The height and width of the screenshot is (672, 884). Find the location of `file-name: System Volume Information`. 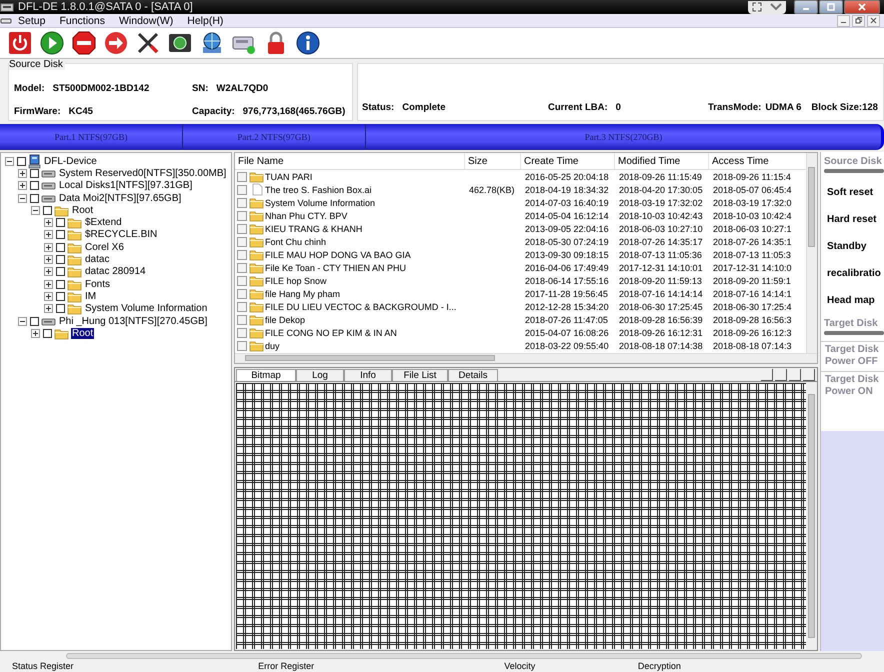

file-name: System Volume Information is located at coordinates (320, 203).